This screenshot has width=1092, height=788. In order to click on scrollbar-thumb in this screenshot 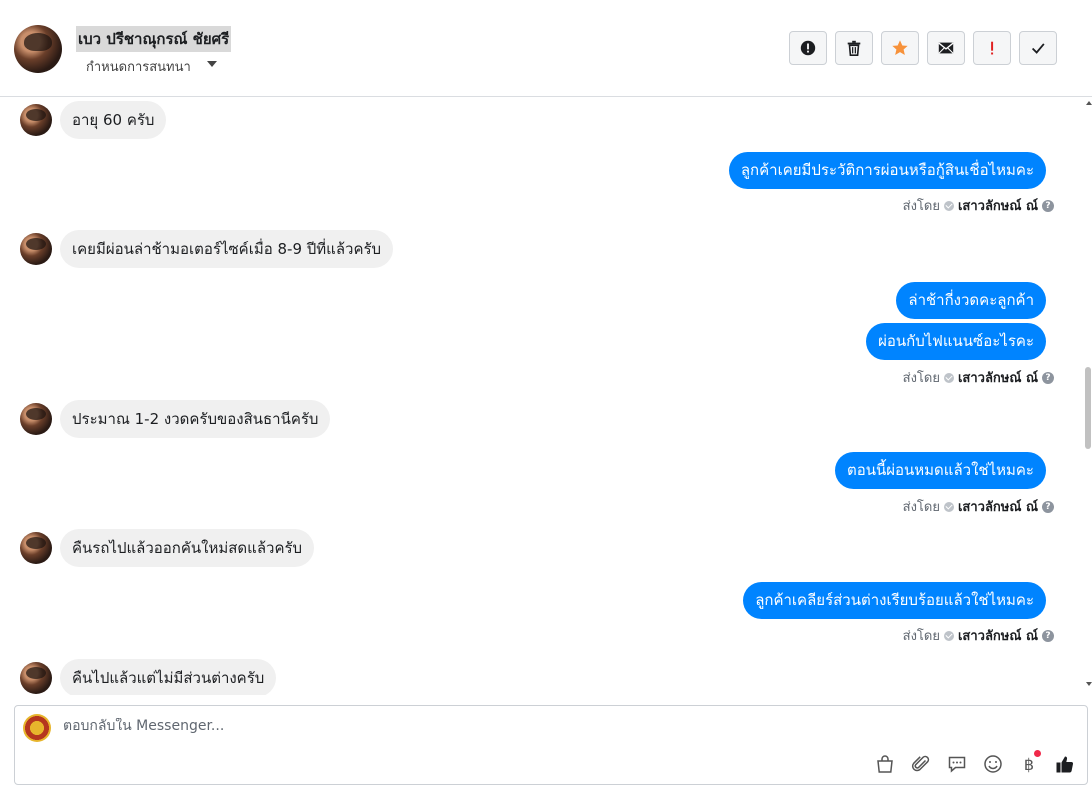, I will do `click(1088, 408)`.